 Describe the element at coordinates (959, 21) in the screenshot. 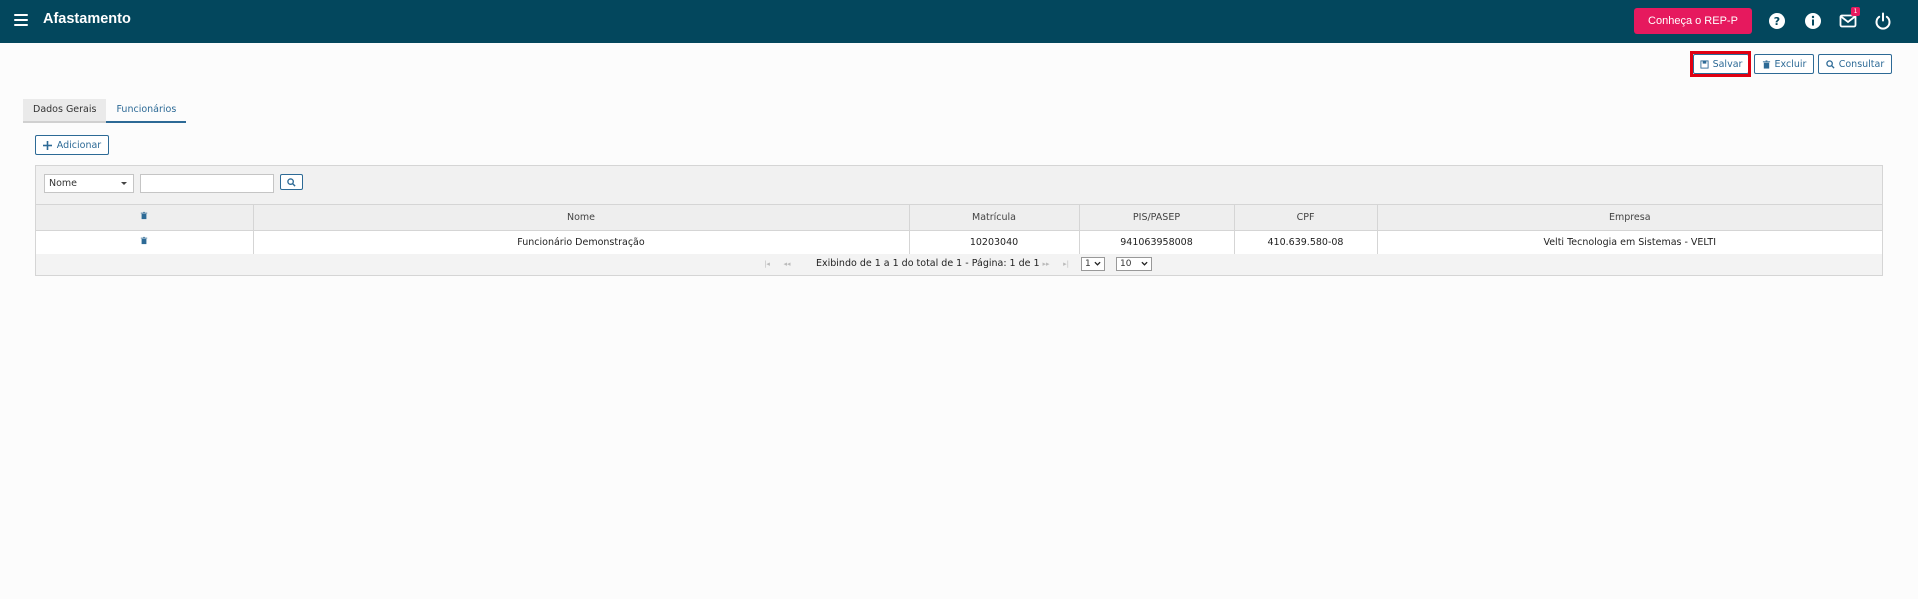

I see `top-bar: Afastamento Conheça o REP-P ? 1` at that location.